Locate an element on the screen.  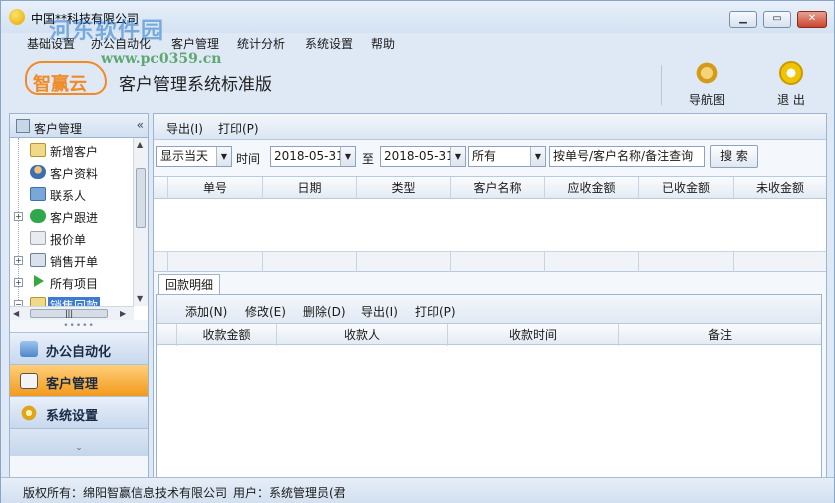
sidebar-item-contacts: 联系人 is located at coordinates (72, 194).